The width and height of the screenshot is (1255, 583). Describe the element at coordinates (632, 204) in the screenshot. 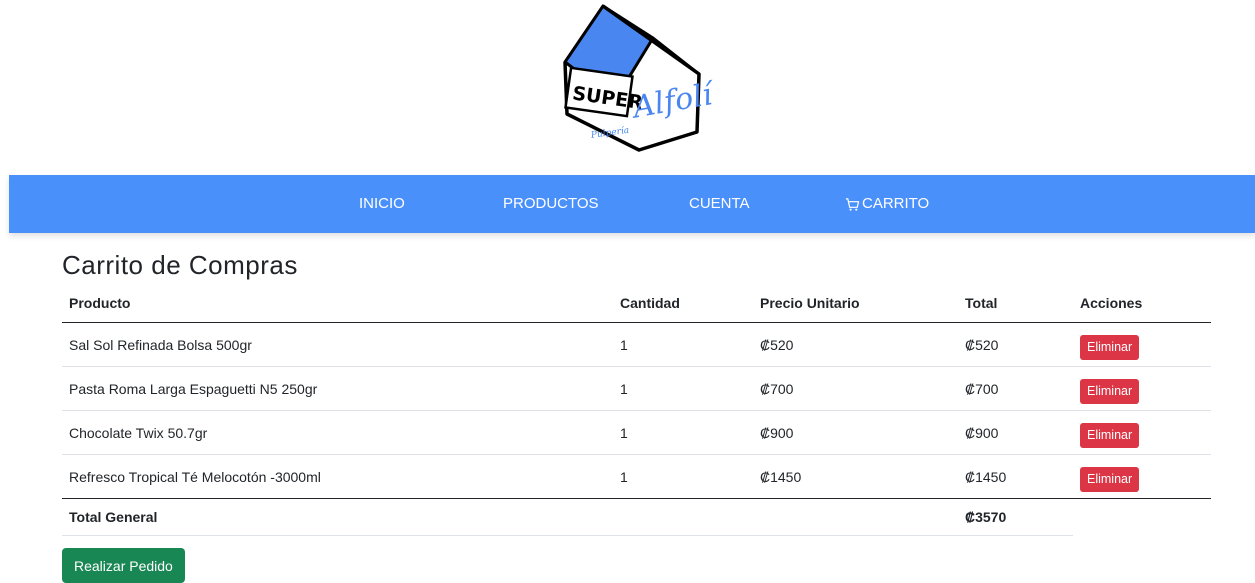

I see `main-navbar: INICIO PRODUCTOS CUENTA CARRITO` at that location.